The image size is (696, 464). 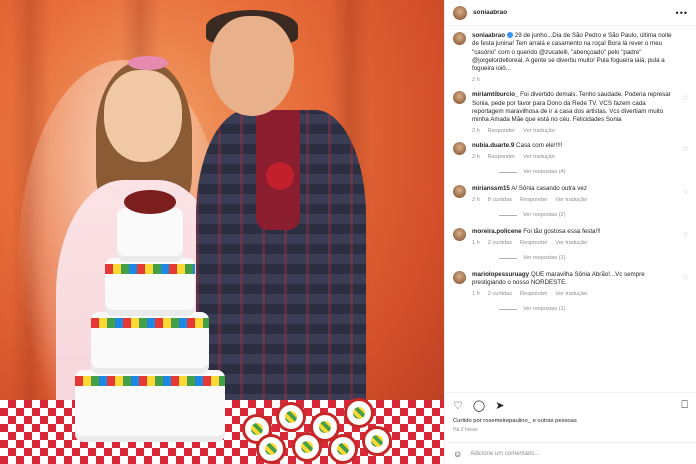 What do you see at coordinates (495, 94) in the screenshot?
I see `comment-username: miriamtiburcio_` at bounding box center [495, 94].